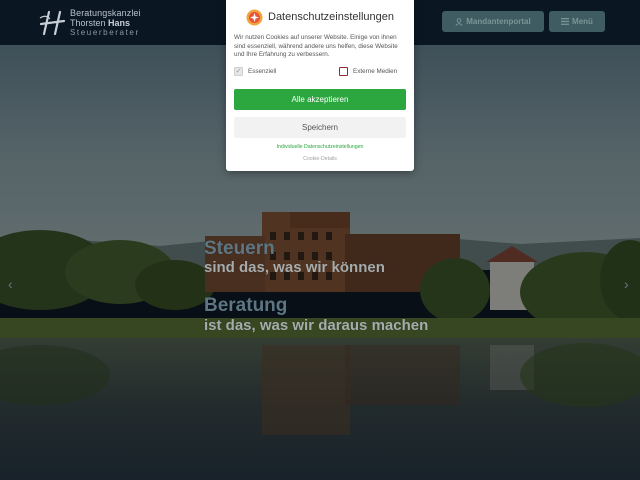  I want to click on checkbox-externe-medien-label: Externe Medien, so click(375, 71).